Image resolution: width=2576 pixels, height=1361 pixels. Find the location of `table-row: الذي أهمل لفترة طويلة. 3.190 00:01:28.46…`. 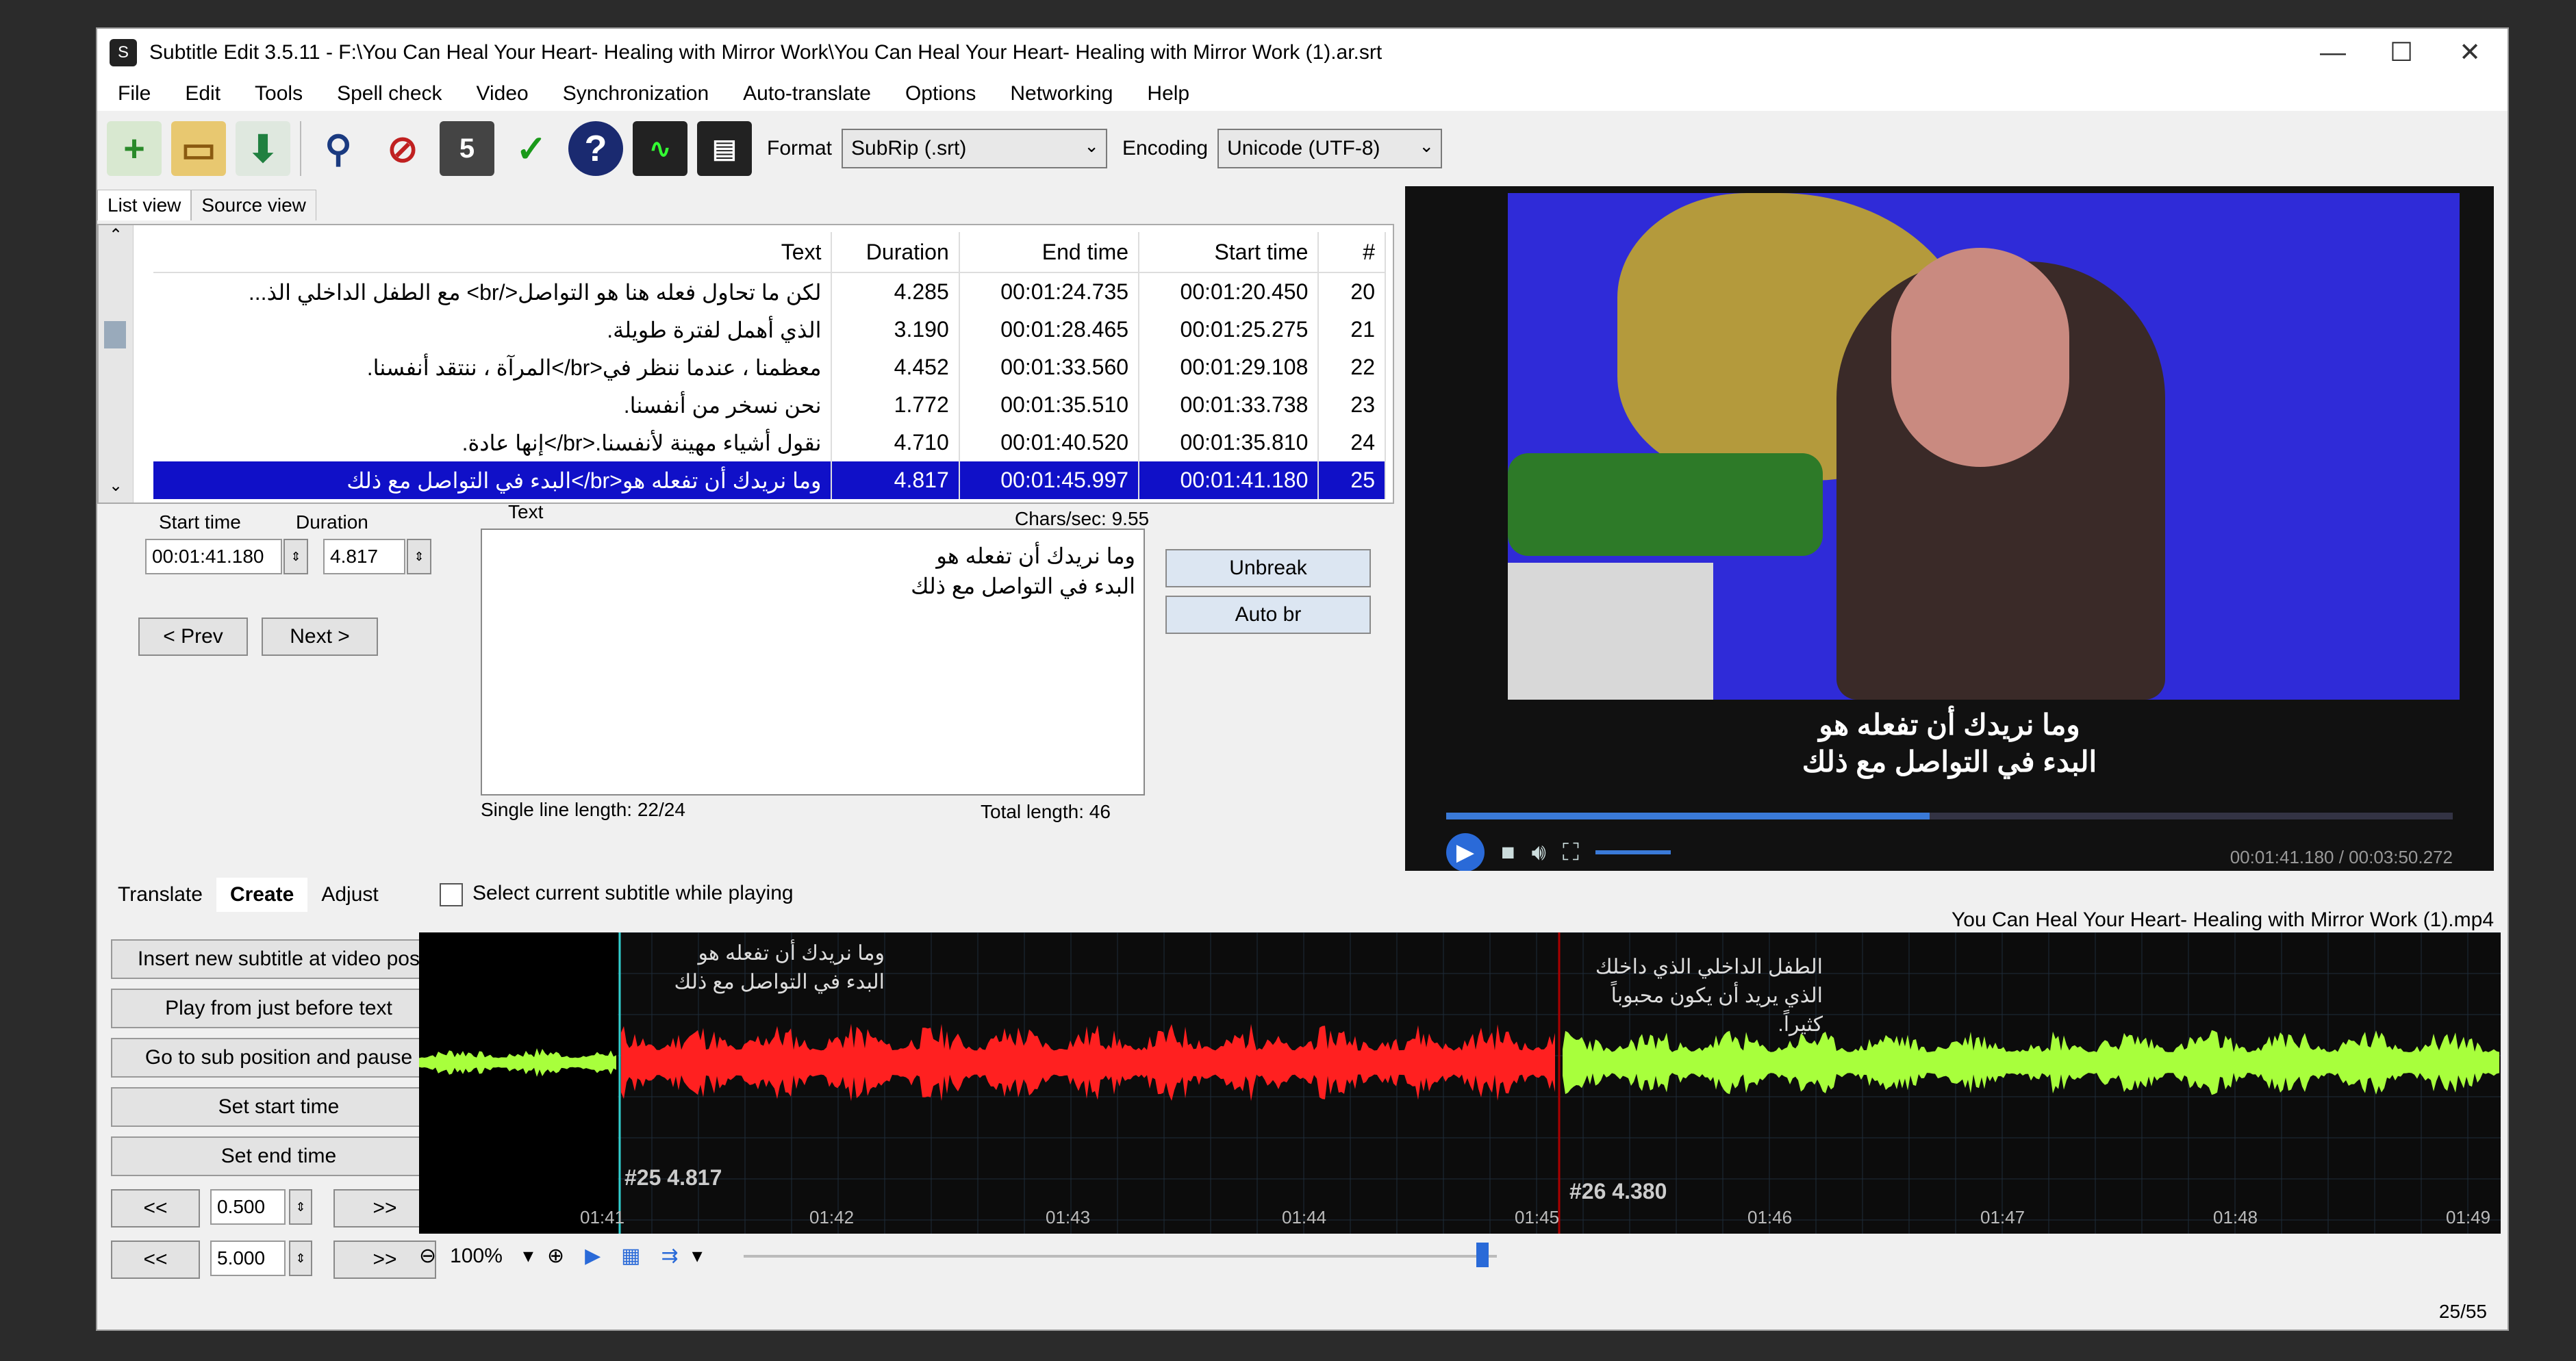

table-row: الذي أهمل لفترة طويلة. 3.190 00:01:28.46… is located at coordinates (770, 329).